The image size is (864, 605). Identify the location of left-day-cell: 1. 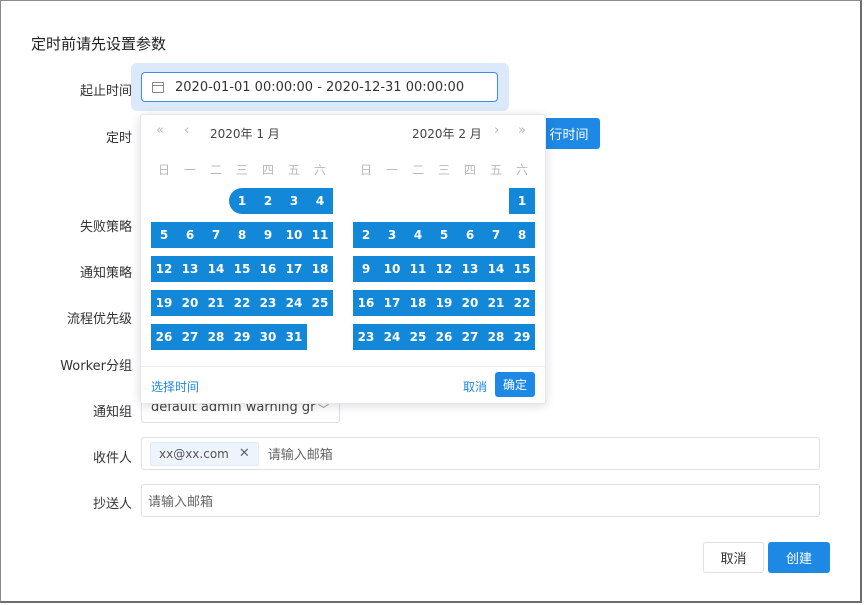
(242, 201).